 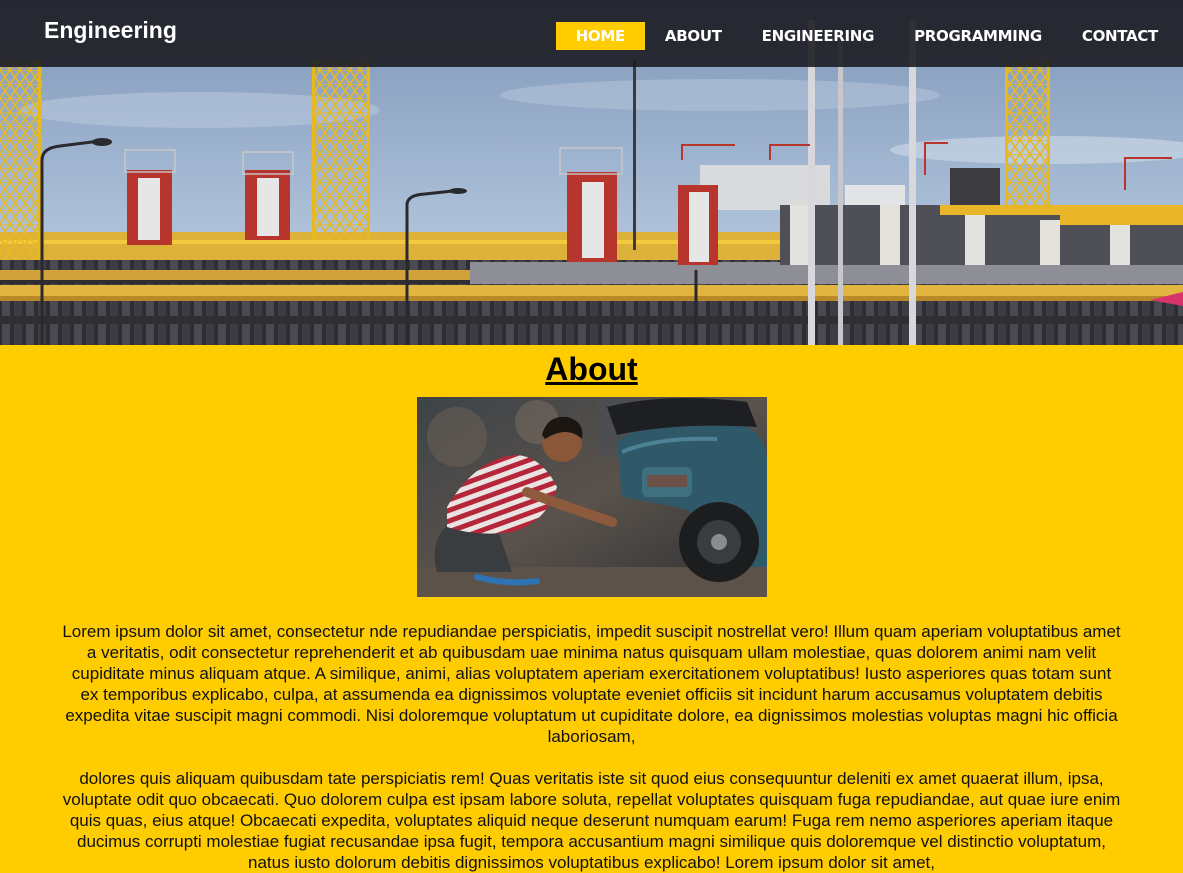 I want to click on brand-logo: Engineering, so click(x=110, y=30).